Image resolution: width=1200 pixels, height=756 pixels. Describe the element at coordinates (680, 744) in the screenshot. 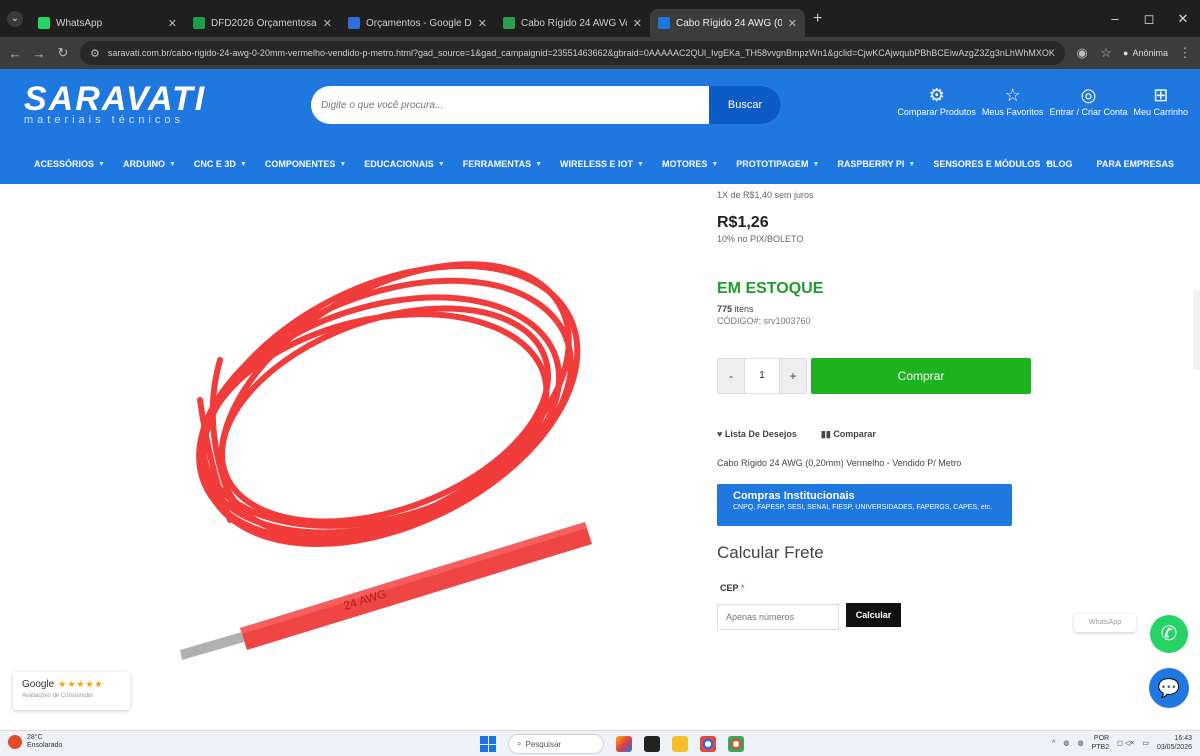

I see `file-explorer-icon` at that location.